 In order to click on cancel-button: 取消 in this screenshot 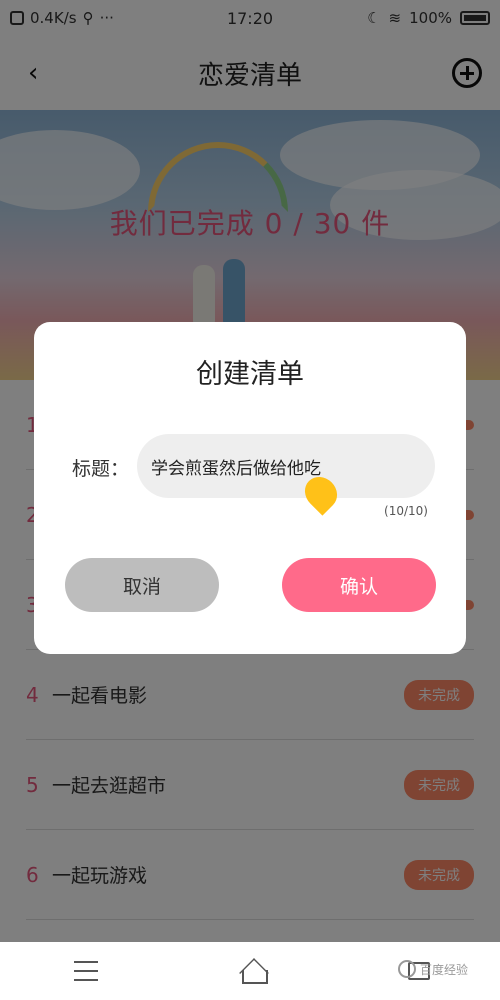, I will do `click(142, 585)`.